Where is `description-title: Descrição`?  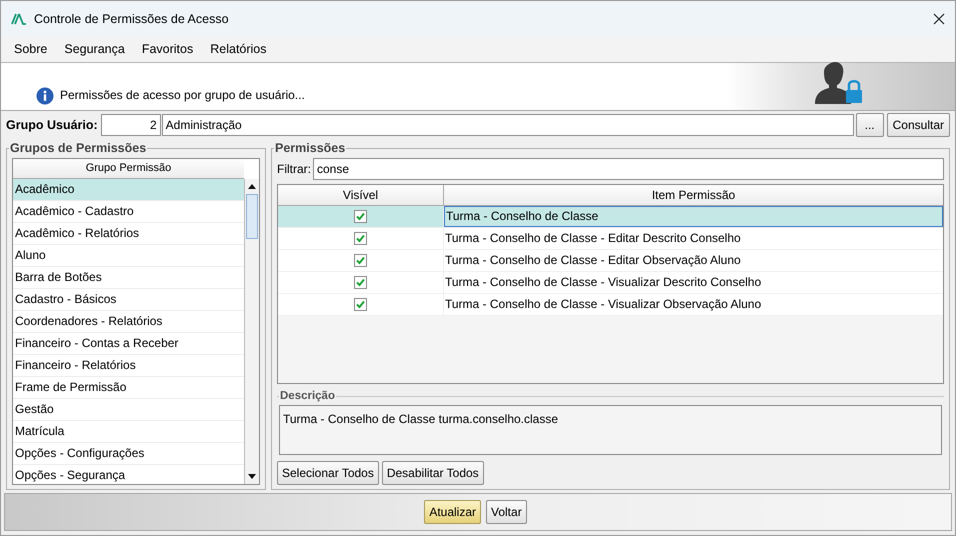 description-title: Descrição is located at coordinates (307, 396).